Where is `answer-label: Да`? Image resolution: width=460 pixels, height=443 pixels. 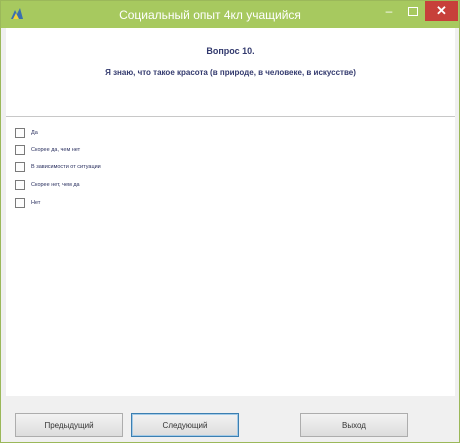
answer-label: Да is located at coordinates (34, 133).